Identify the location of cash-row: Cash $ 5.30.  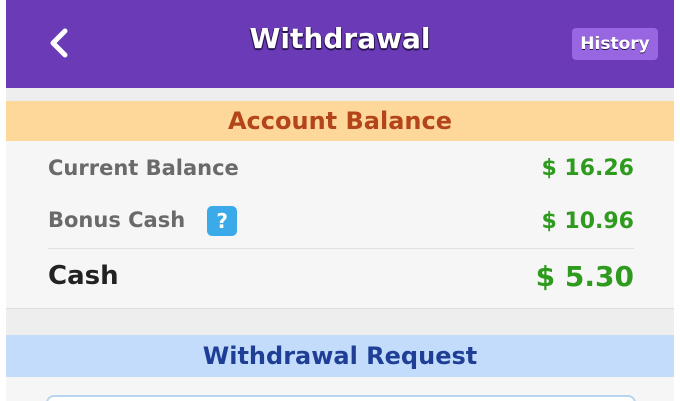
(341, 276).